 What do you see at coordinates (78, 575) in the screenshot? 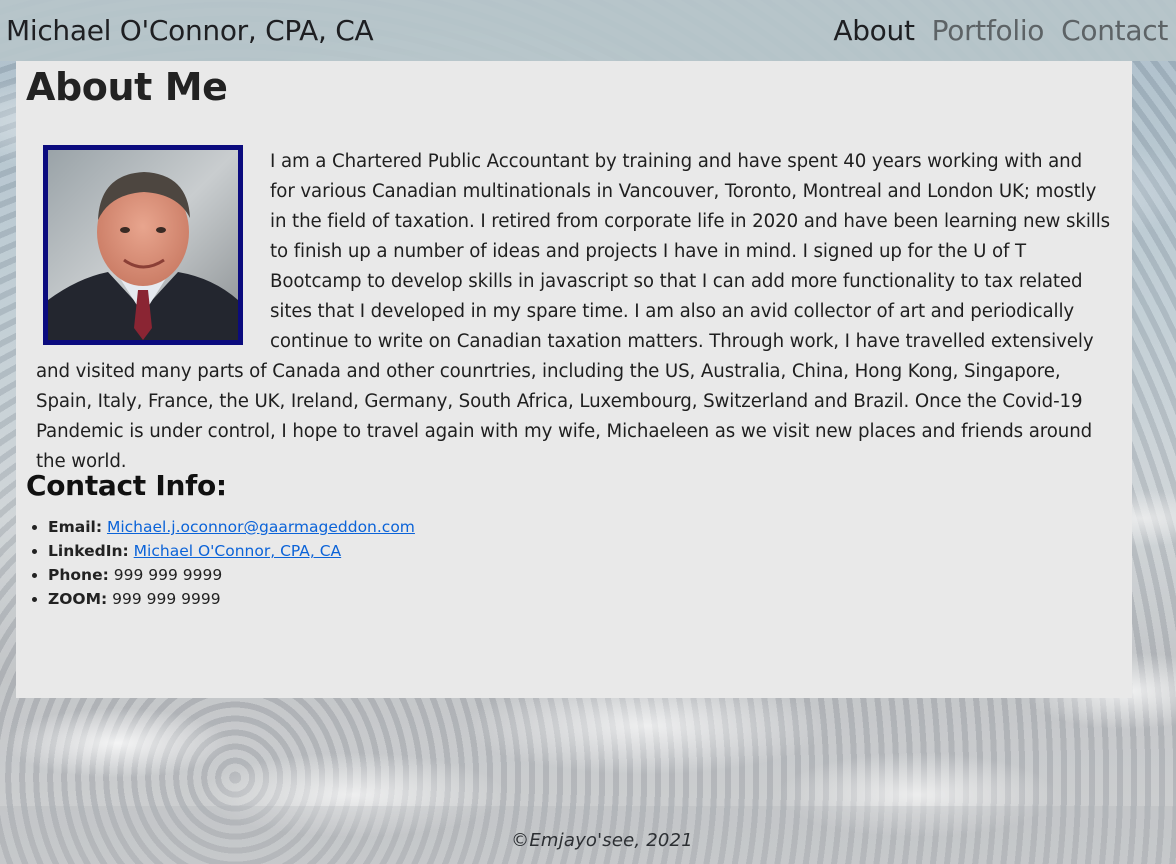
I see `contact-label: Phone:` at bounding box center [78, 575].